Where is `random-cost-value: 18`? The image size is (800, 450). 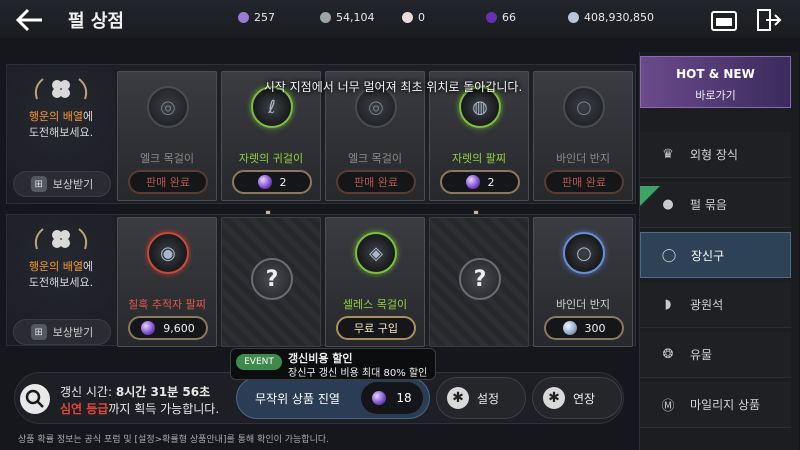
random-cost-value: 18 is located at coordinates (404, 398).